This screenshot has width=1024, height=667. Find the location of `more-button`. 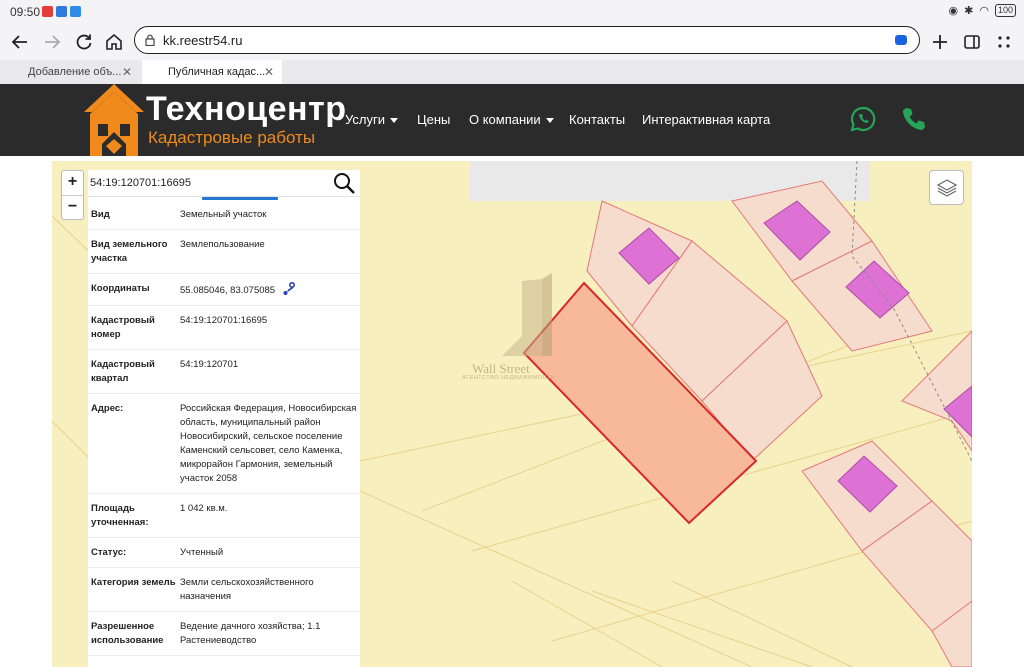

more-button is located at coordinates (1004, 42).